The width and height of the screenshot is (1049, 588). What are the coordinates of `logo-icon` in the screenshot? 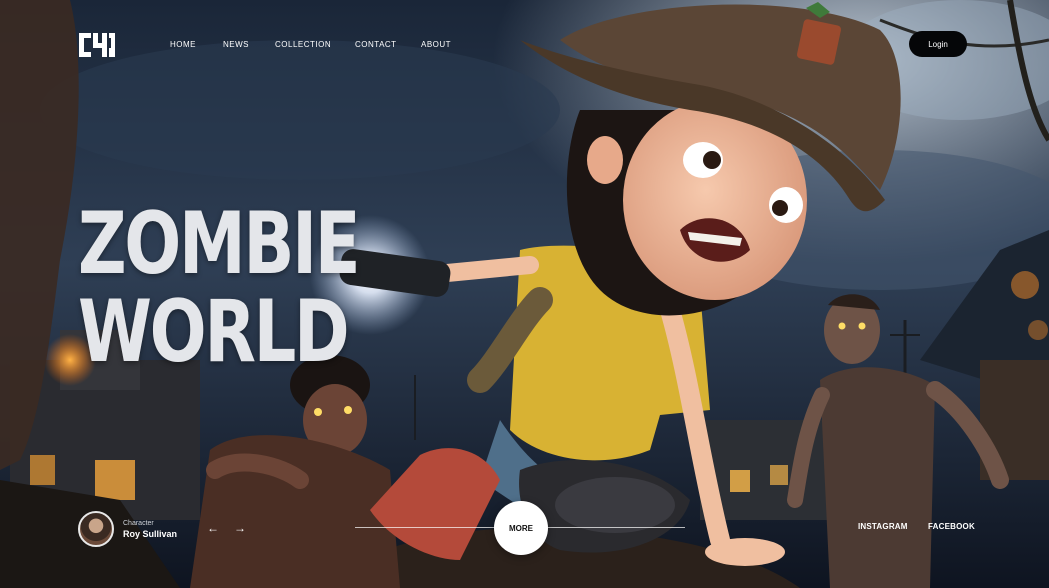 It's located at (97, 45).